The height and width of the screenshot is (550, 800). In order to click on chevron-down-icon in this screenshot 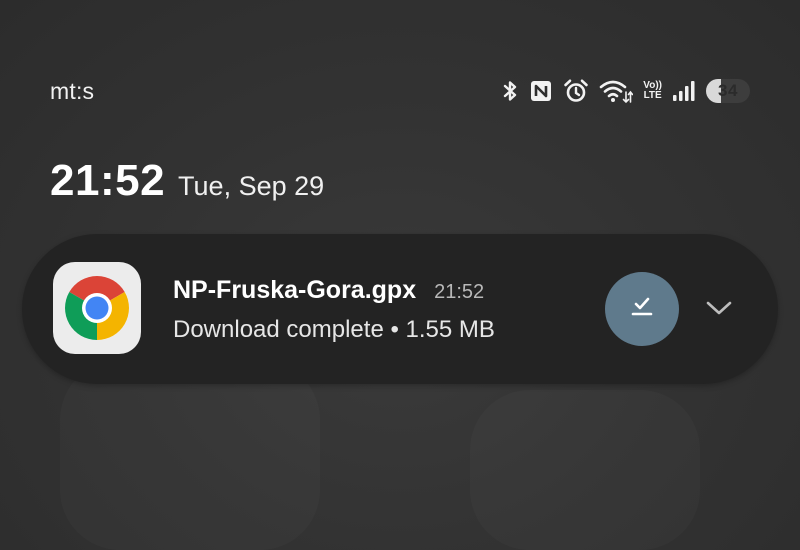, I will do `click(719, 310)`.